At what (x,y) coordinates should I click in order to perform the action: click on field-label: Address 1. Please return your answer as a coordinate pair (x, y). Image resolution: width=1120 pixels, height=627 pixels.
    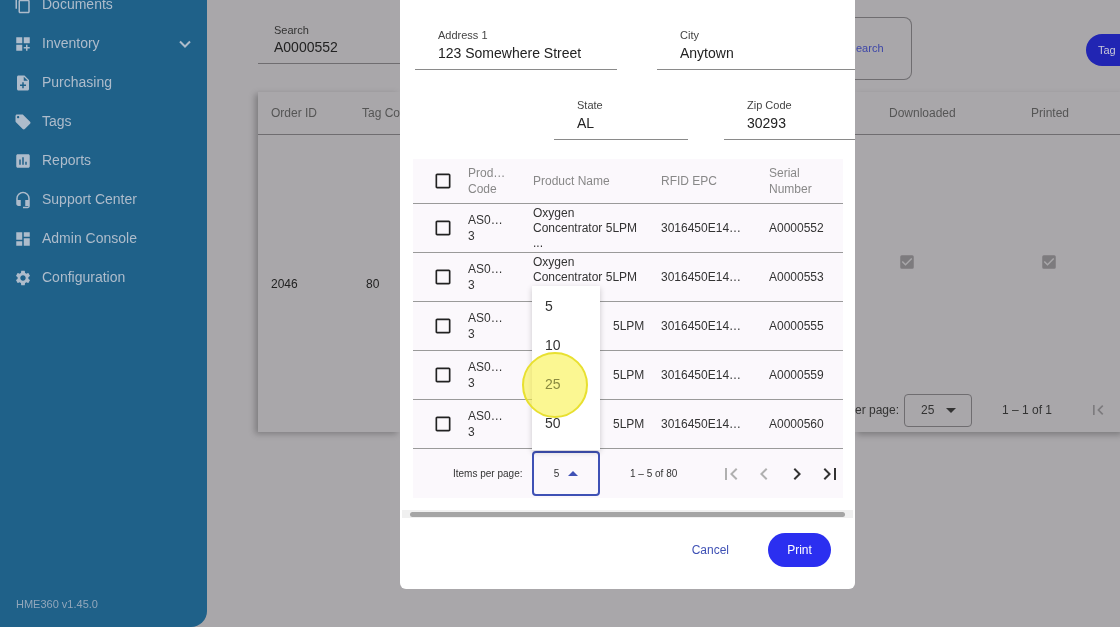
    Looking at the image, I should click on (463, 35).